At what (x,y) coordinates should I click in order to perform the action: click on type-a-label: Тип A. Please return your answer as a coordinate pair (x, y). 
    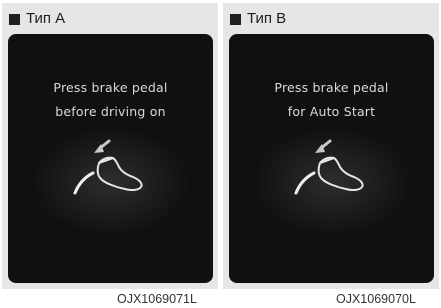
    Looking at the image, I should click on (46, 18).